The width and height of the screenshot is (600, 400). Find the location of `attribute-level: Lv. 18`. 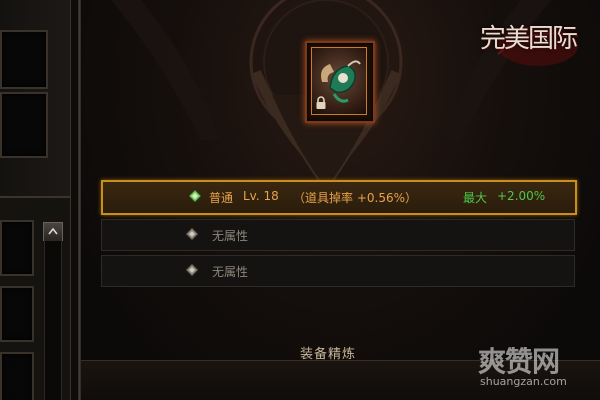

attribute-level: Lv. 18 is located at coordinates (261, 196).